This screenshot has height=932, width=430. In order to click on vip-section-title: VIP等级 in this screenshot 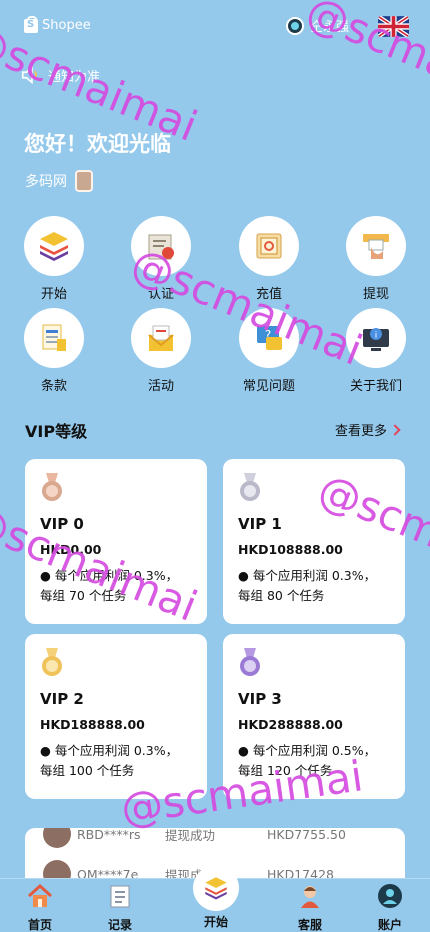, I will do `click(56, 431)`.